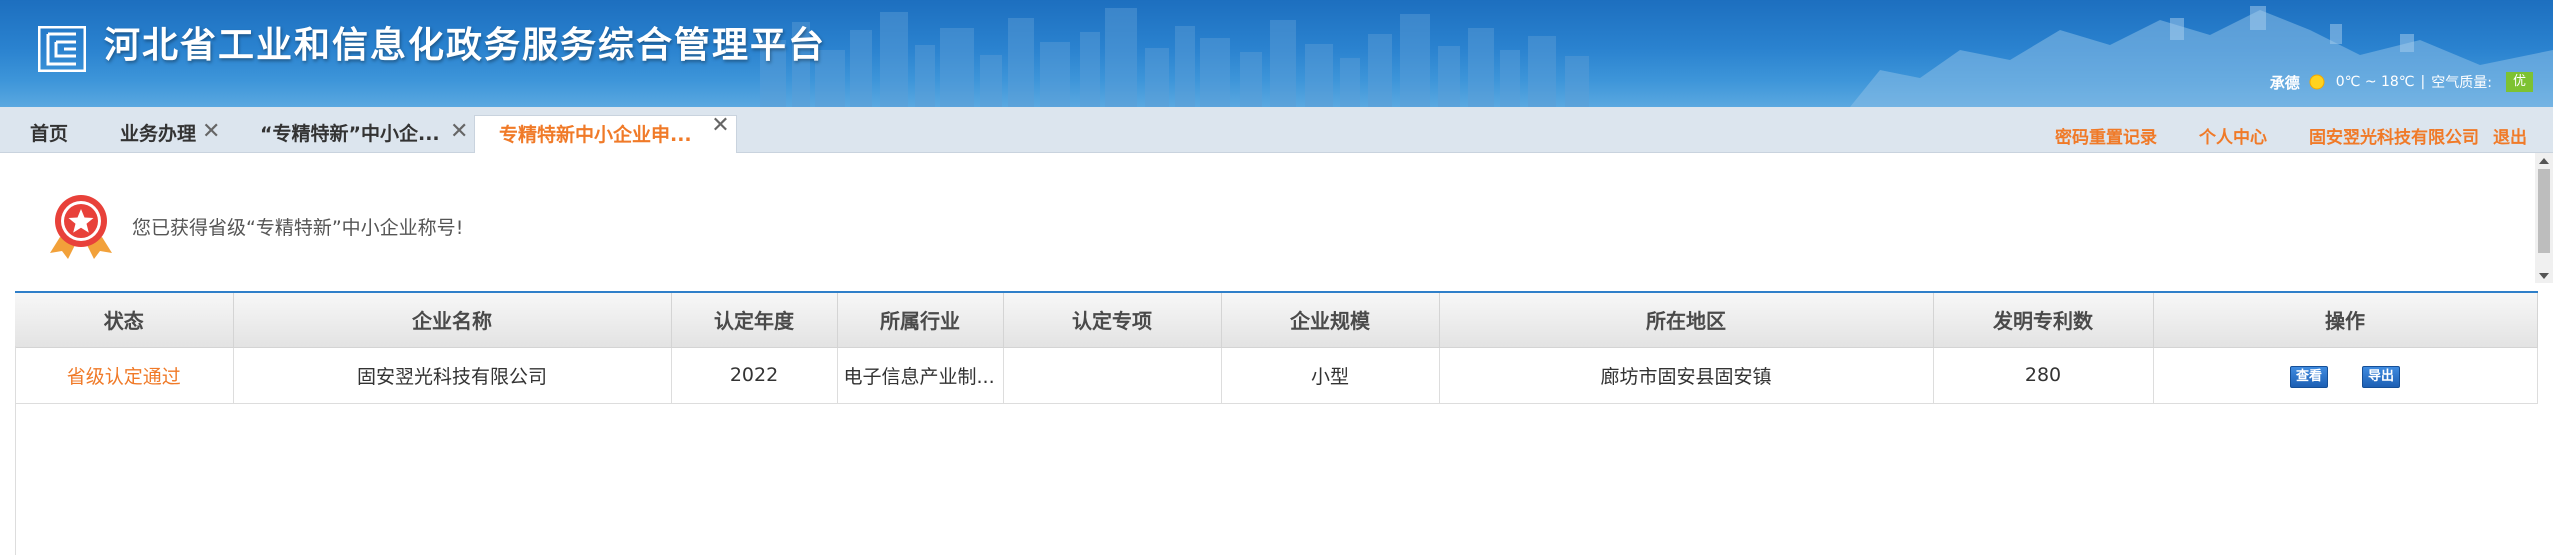 This screenshot has width=2553, height=555. What do you see at coordinates (2381, 376) in the screenshot?
I see `export-button: 导出` at bounding box center [2381, 376].